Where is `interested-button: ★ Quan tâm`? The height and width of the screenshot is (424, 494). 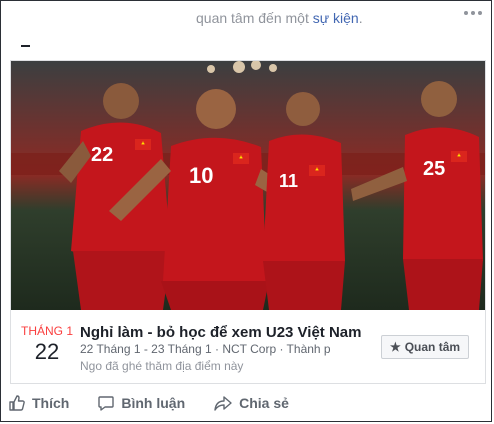 interested-button: ★ Quan tâm is located at coordinates (425, 347).